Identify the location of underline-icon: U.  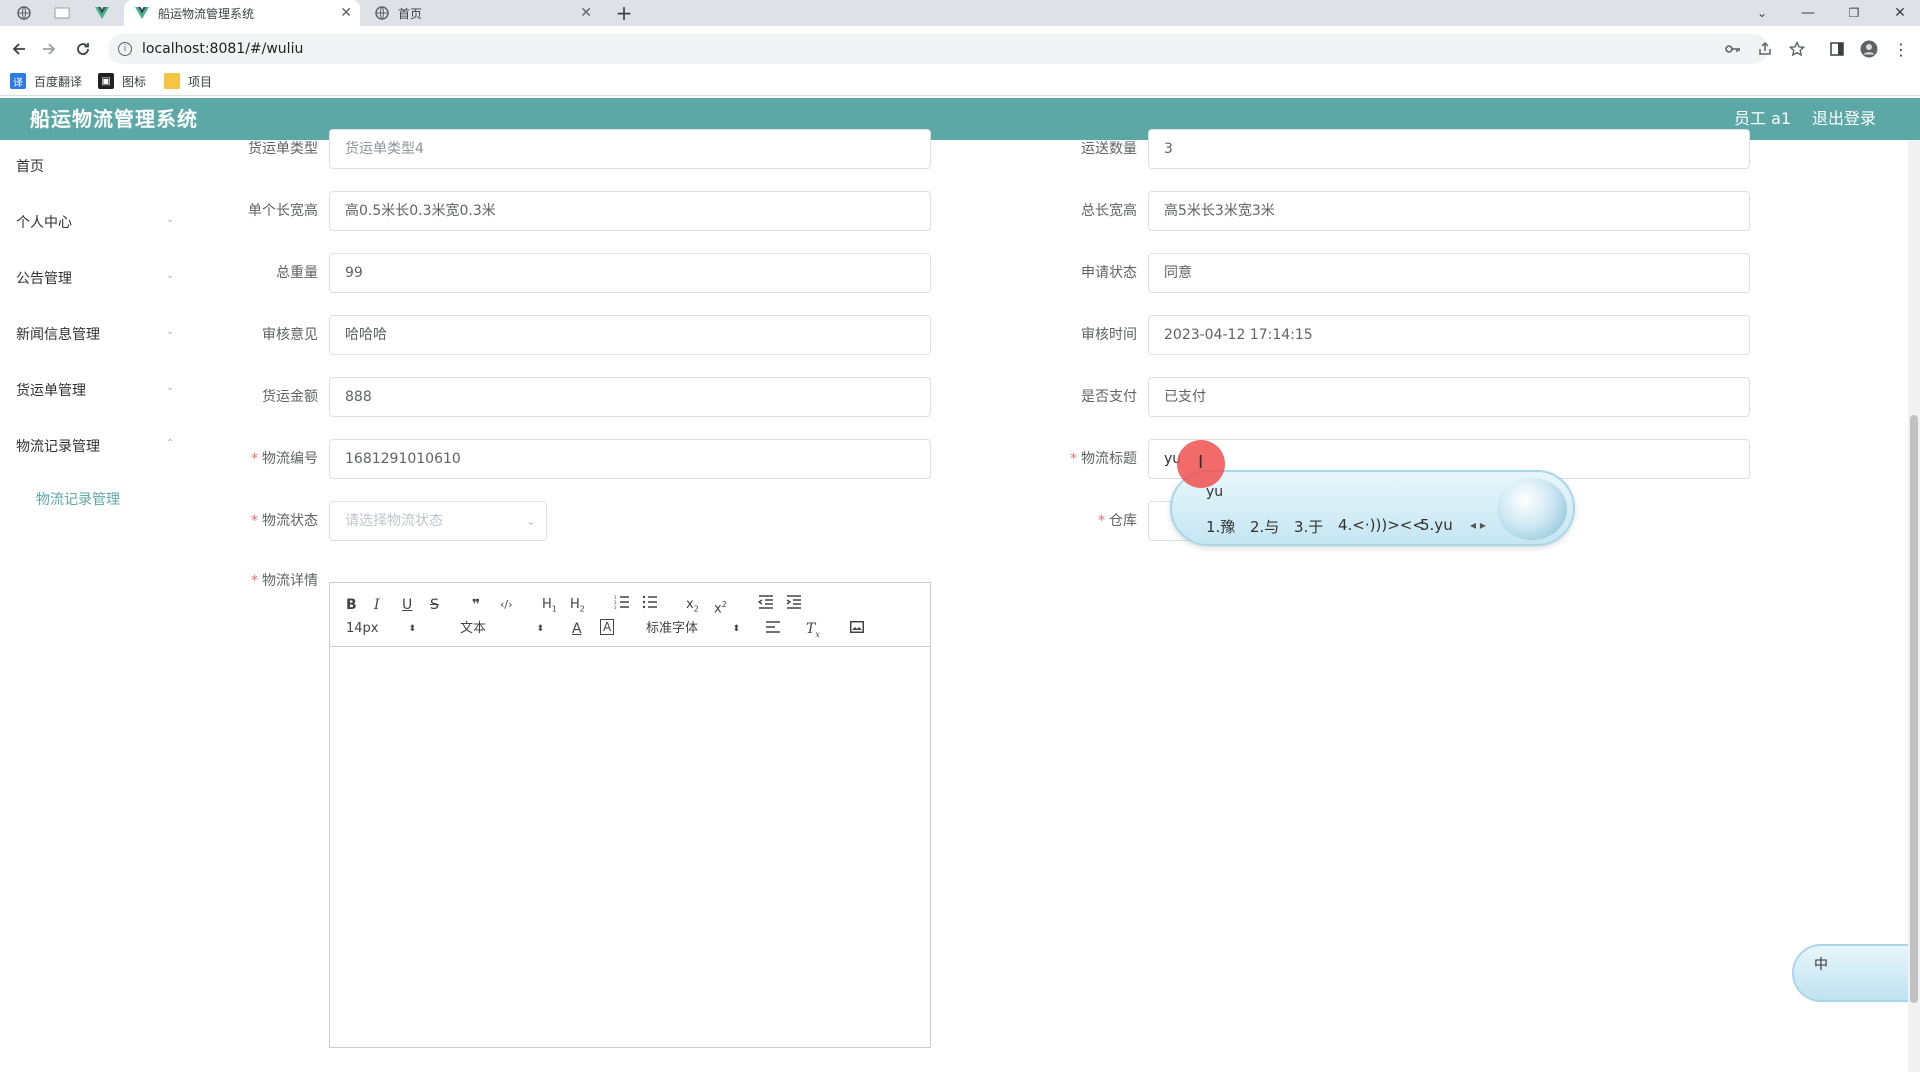
(407, 605).